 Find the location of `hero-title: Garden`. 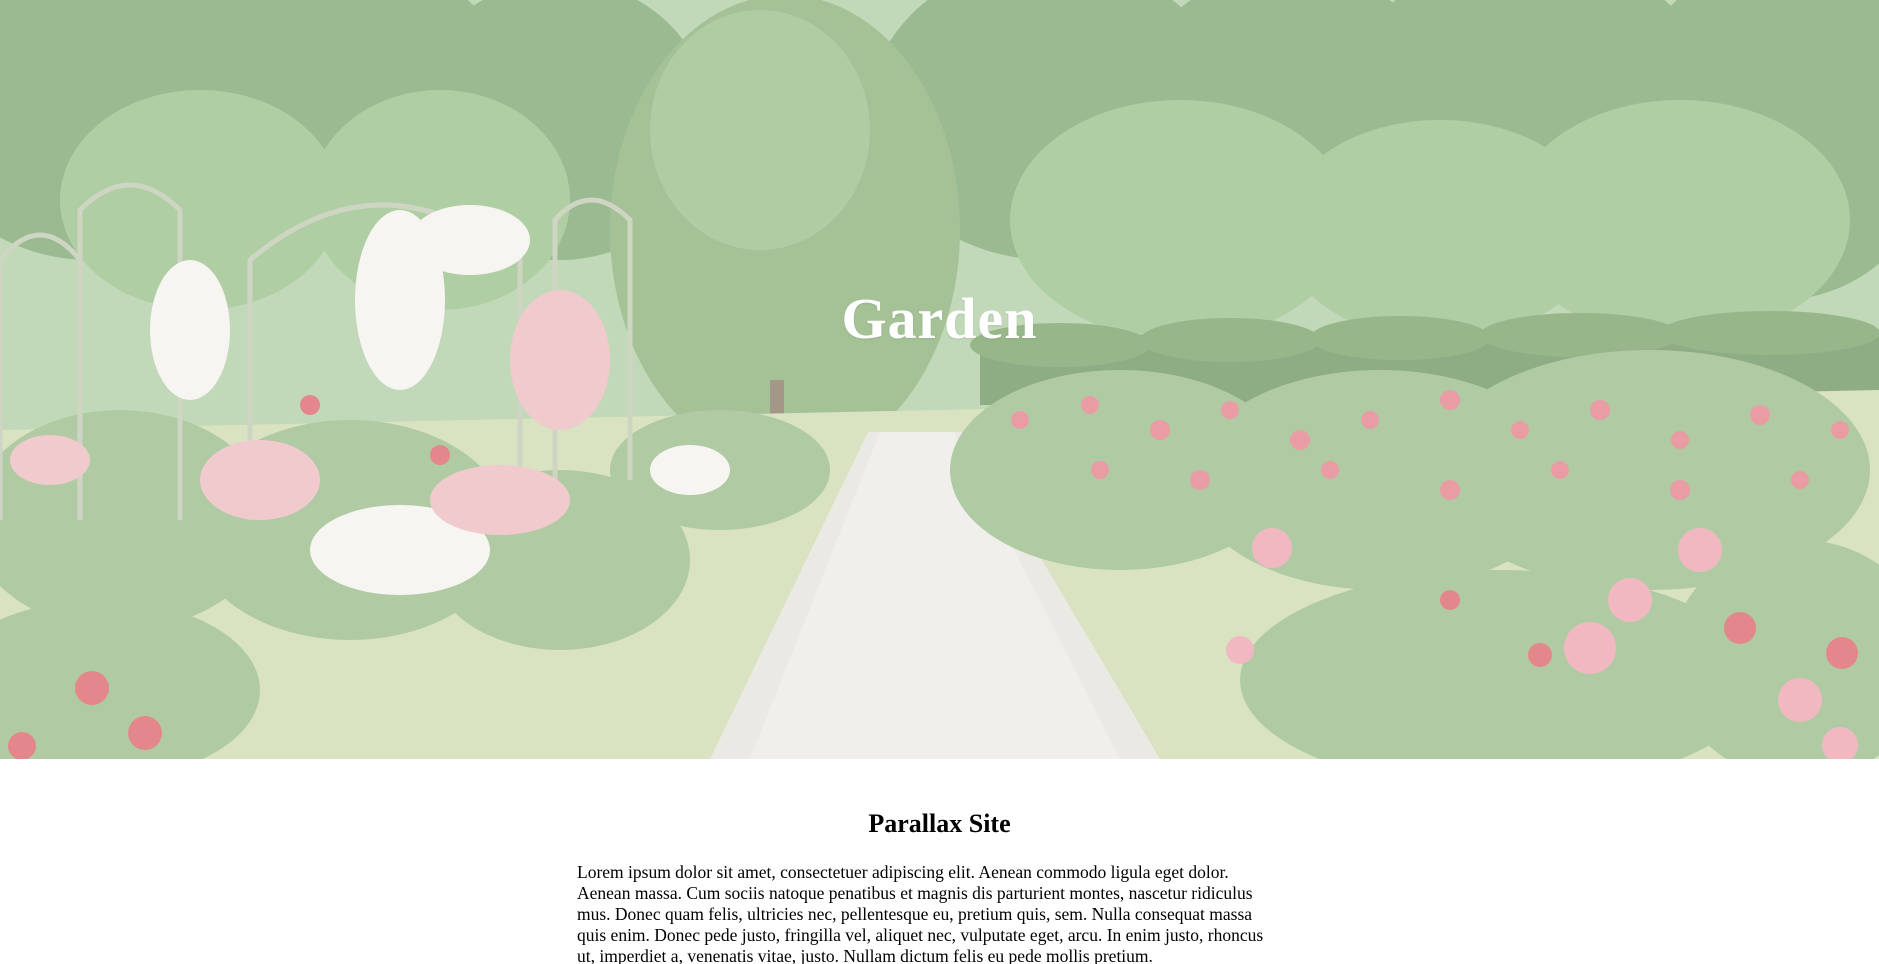

hero-title: Garden is located at coordinates (939, 318).